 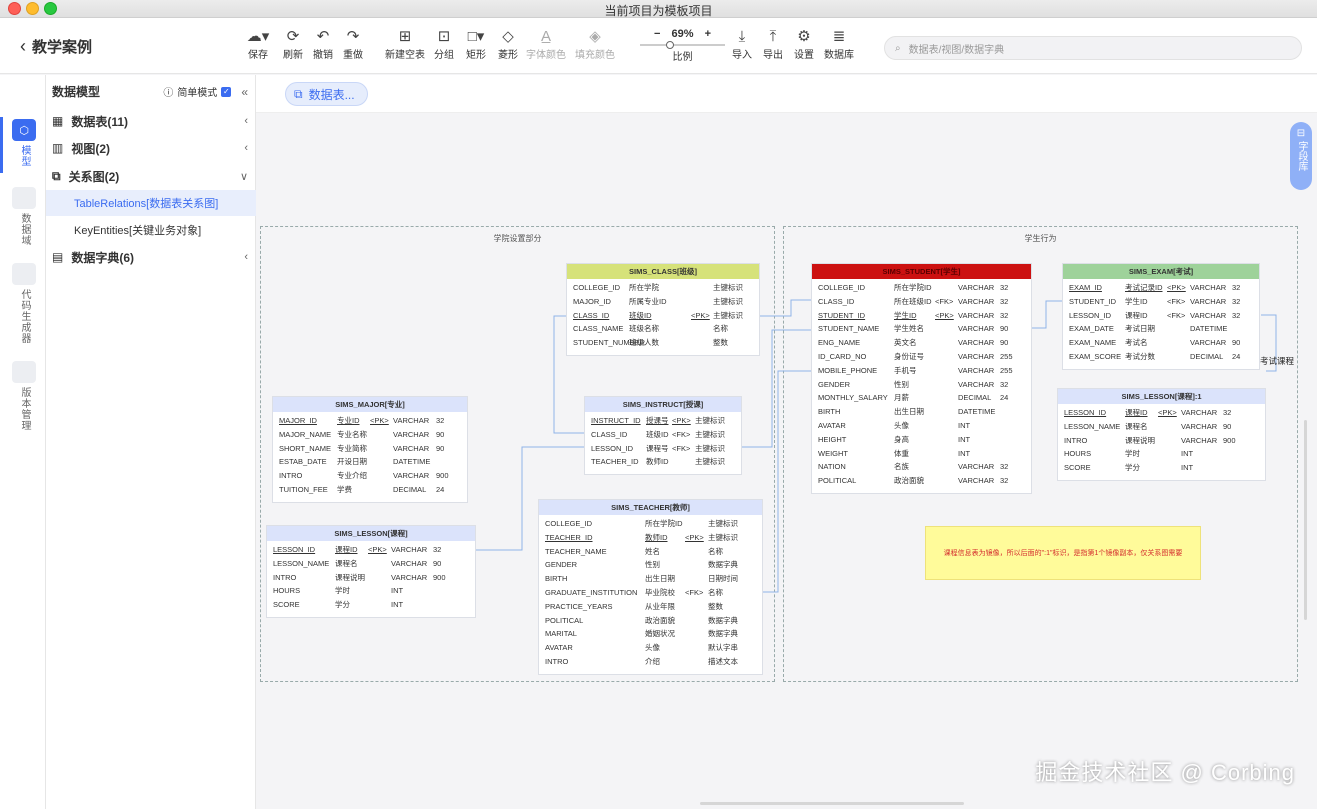 What do you see at coordinates (650, 524) in the screenshot?
I see `entity-field-row: COLLEGE_ID 所在学院ID 主键标识` at bounding box center [650, 524].